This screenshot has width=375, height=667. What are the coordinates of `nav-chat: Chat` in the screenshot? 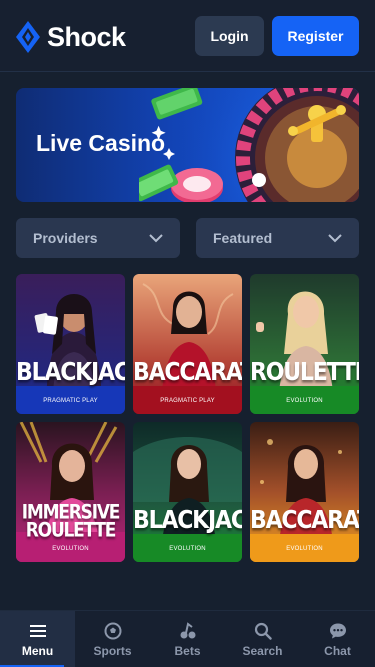 It's located at (337, 639).